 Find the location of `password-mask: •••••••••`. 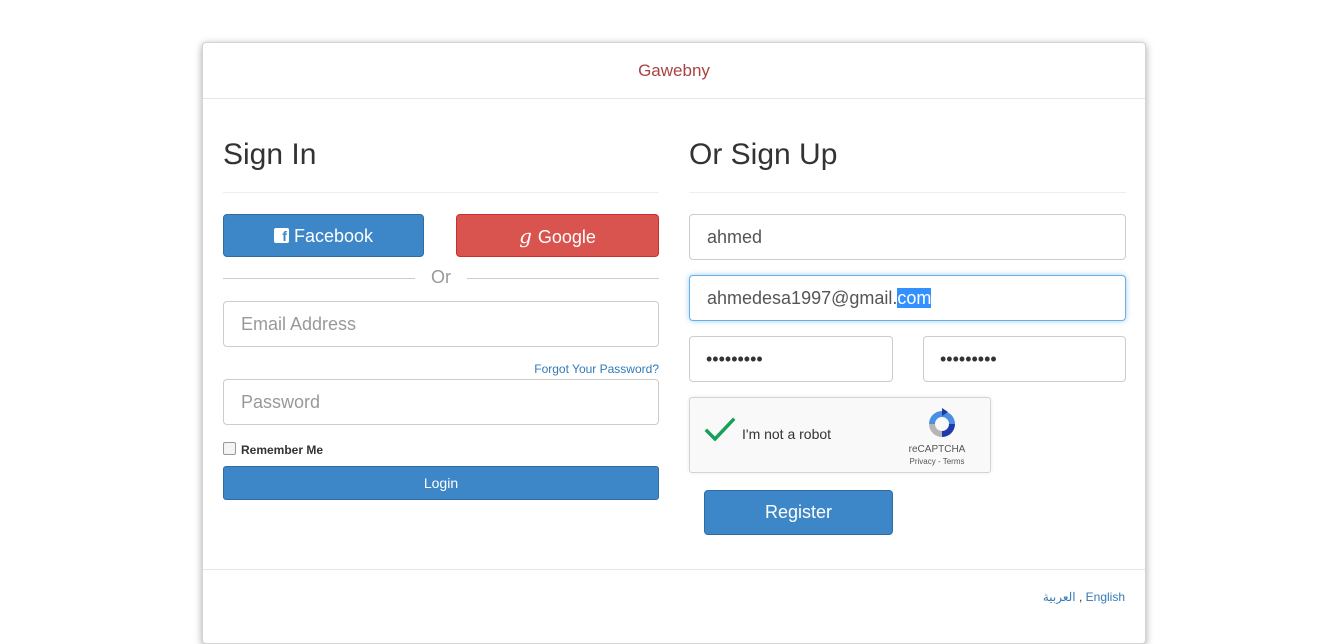

password-mask: ••••••••• is located at coordinates (734, 359).